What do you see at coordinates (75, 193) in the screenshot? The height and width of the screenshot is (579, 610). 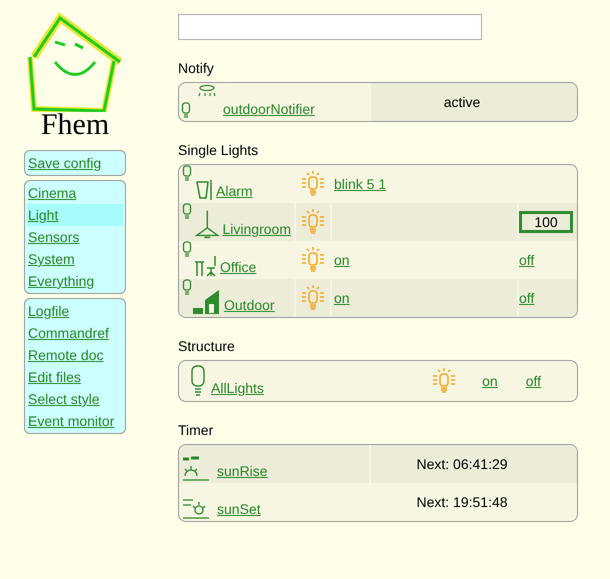 I see `menu-link: Cinema` at bounding box center [75, 193].